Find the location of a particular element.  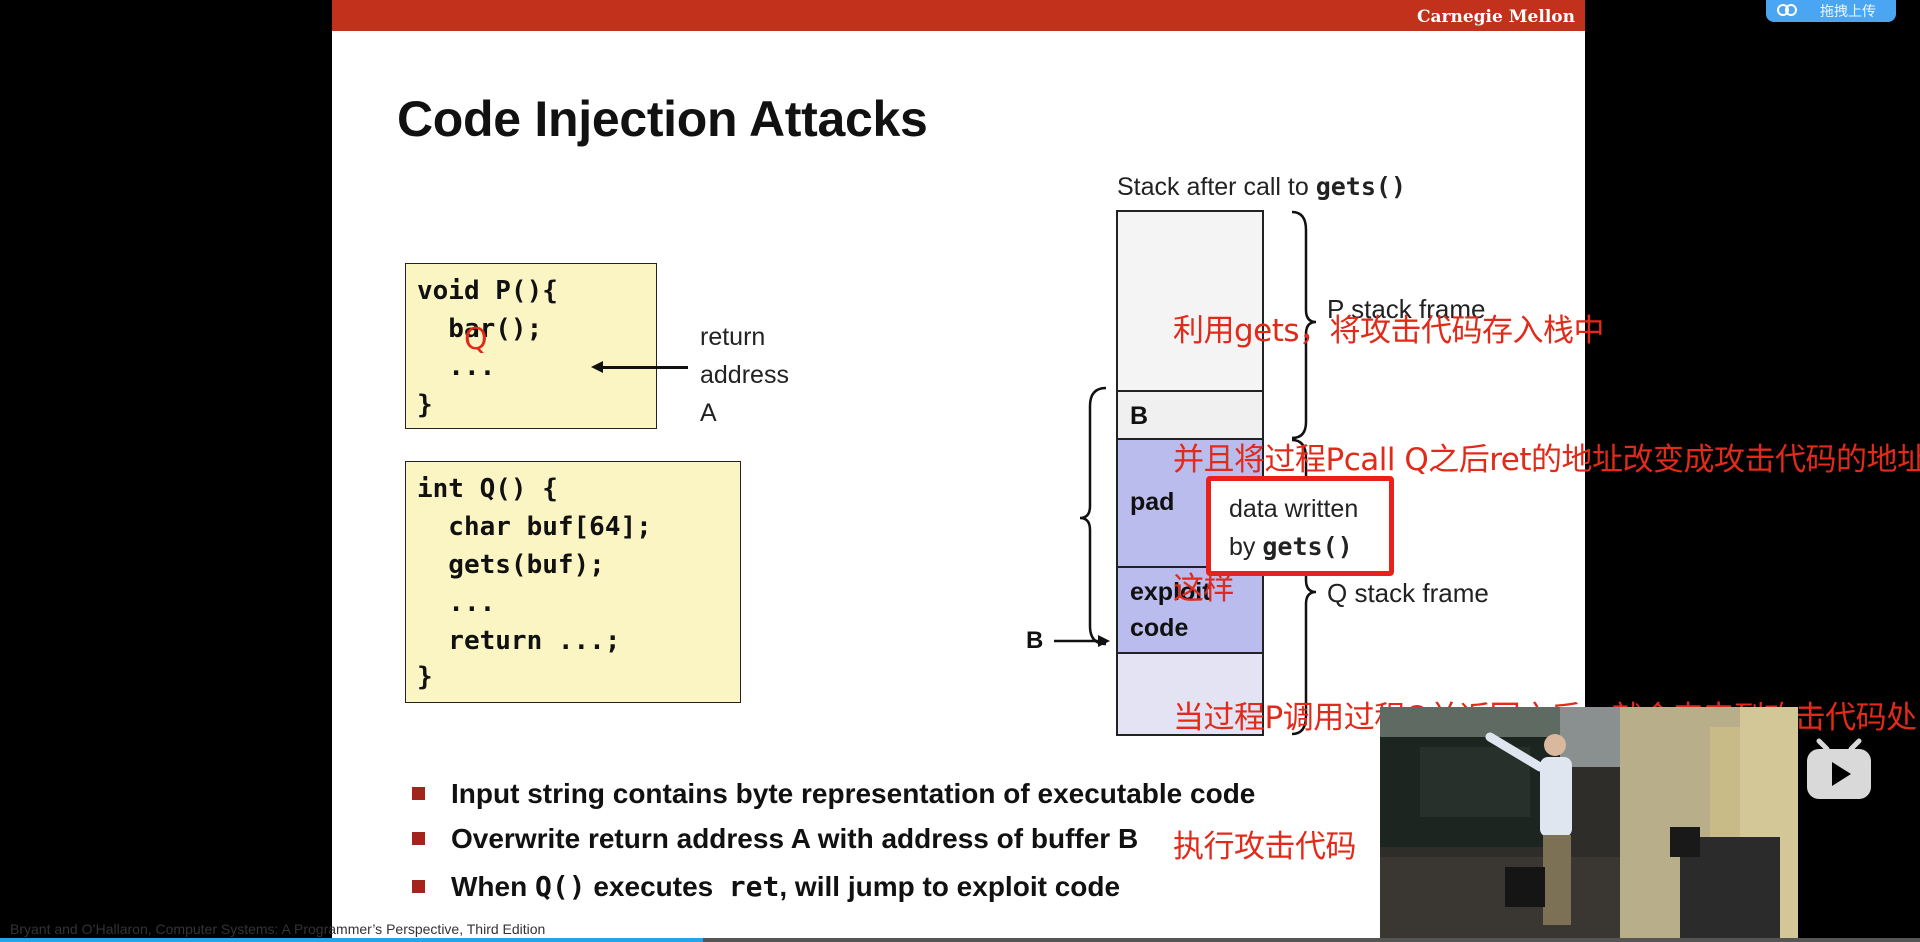

lecturer-video-inset is located at coordinates (1589, 824).